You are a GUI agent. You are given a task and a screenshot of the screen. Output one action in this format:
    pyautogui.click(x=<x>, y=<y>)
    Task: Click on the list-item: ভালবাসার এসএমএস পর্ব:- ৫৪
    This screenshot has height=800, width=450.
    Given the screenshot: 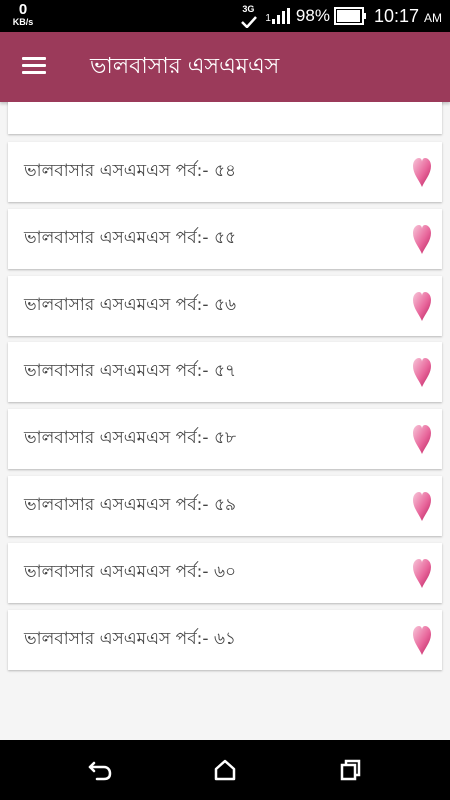 What is the action you would take?
    pyautogui.click(x=225, y=172)
    